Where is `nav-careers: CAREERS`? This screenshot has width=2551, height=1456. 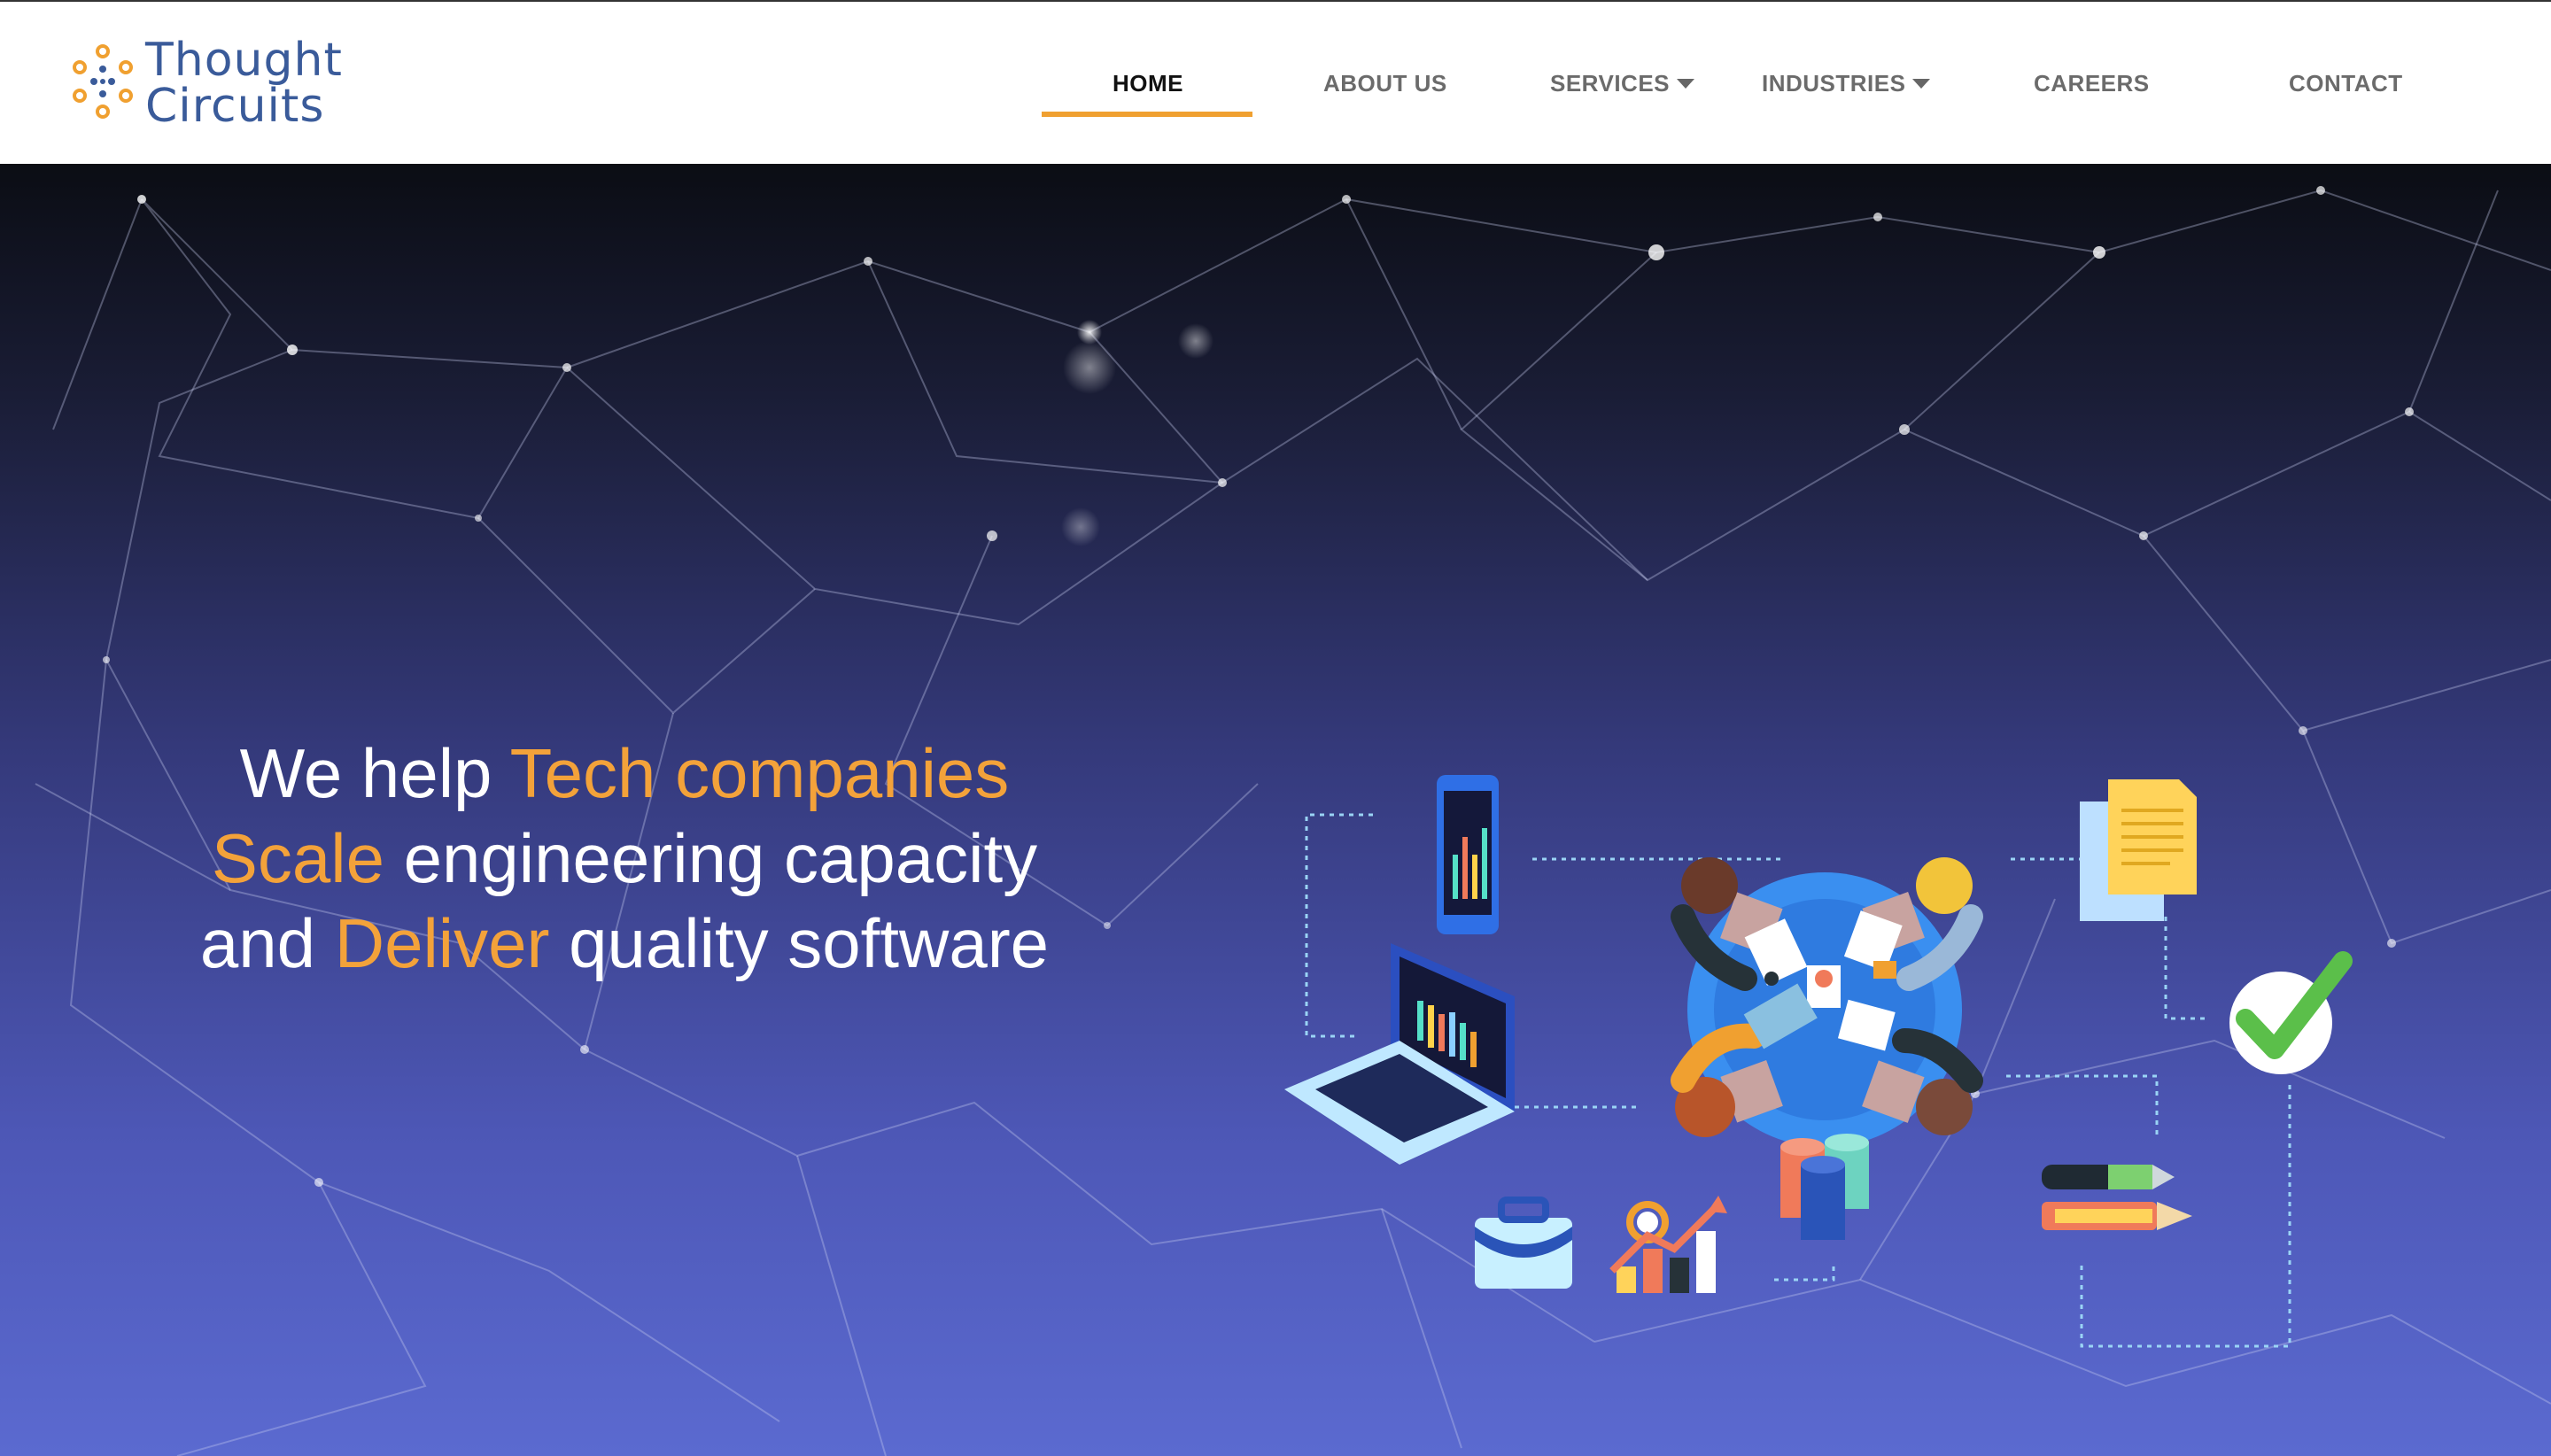
nav-careers: CAREERS is located at coordinates (2092, 83).